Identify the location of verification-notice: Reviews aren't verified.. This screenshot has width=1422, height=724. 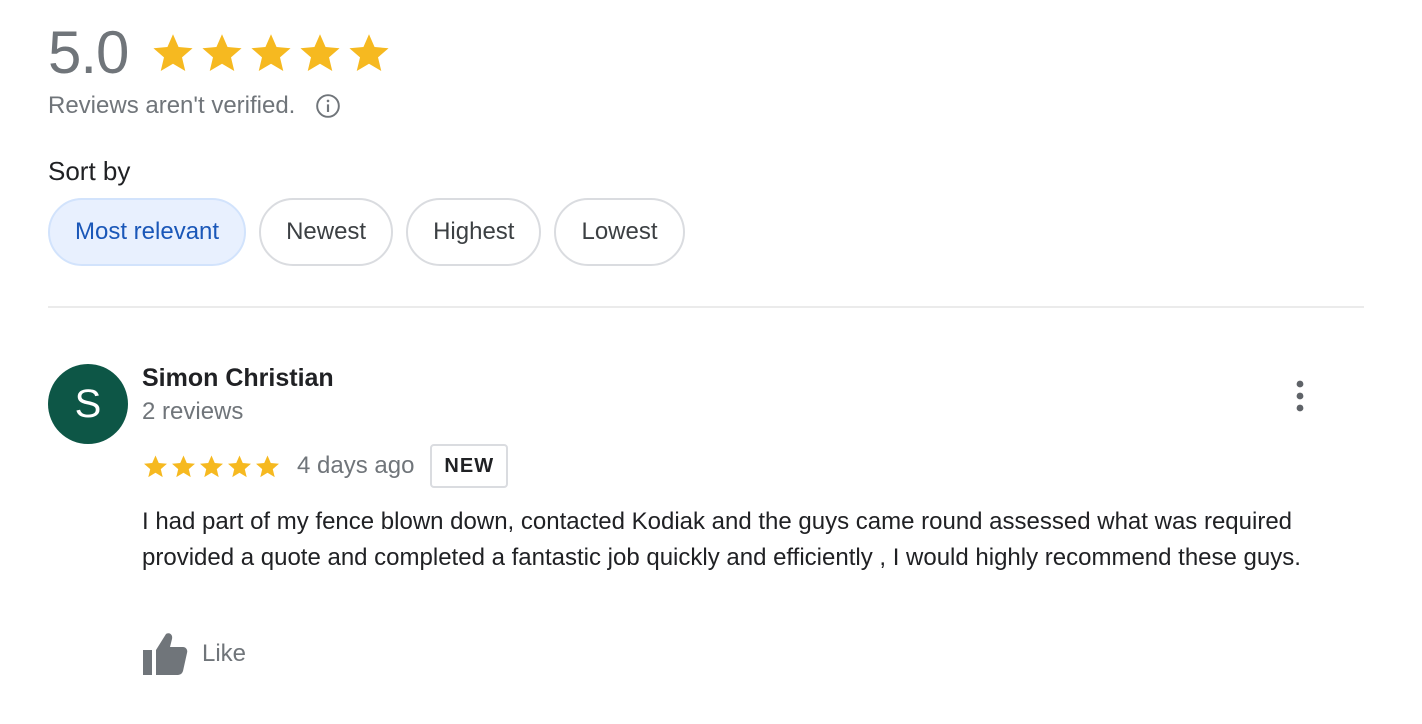
(194, 106).